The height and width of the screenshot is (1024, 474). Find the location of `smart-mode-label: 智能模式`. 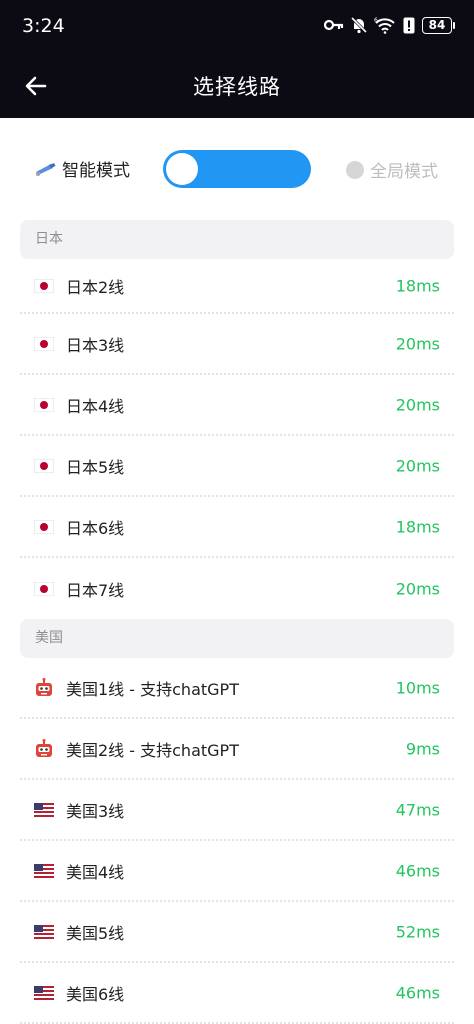

smart-mode-label: 智能模式 is located at coordinates (96, 171).